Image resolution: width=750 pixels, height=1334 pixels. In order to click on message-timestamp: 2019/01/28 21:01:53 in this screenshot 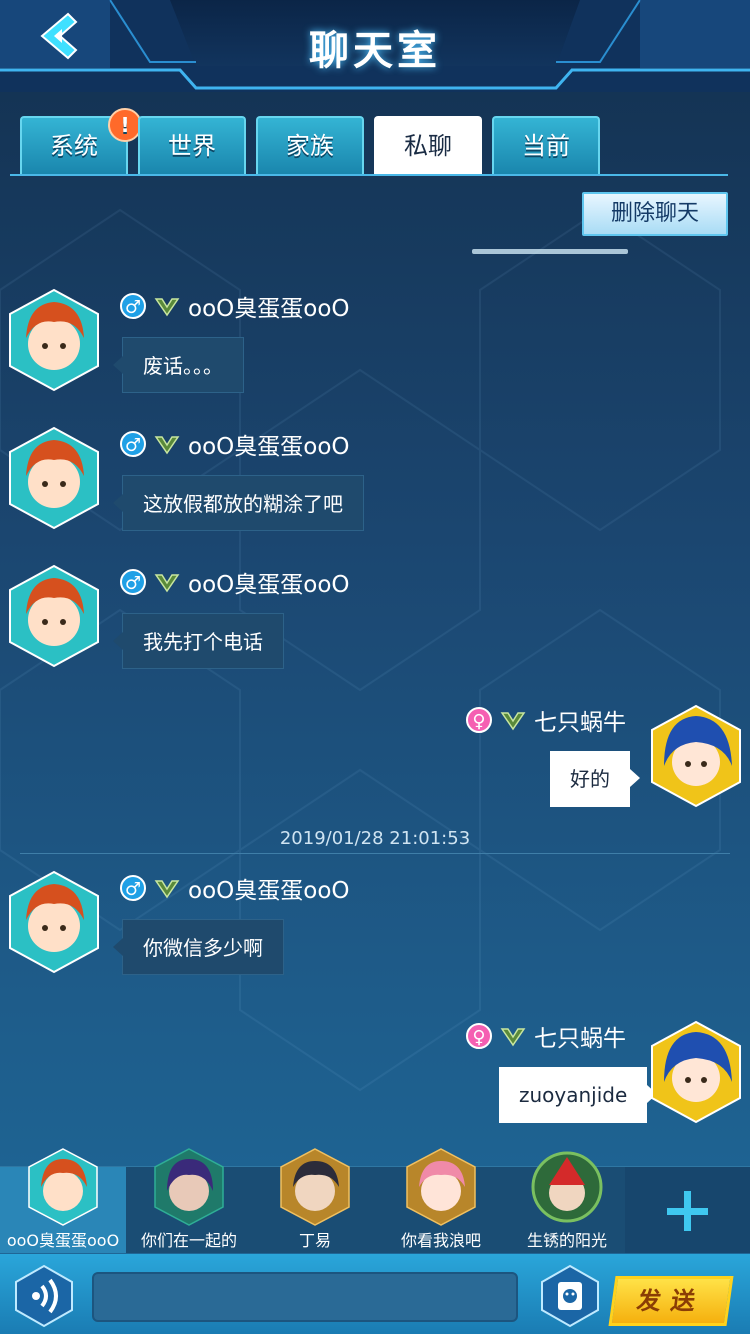, I will do `click(375, 838)`.